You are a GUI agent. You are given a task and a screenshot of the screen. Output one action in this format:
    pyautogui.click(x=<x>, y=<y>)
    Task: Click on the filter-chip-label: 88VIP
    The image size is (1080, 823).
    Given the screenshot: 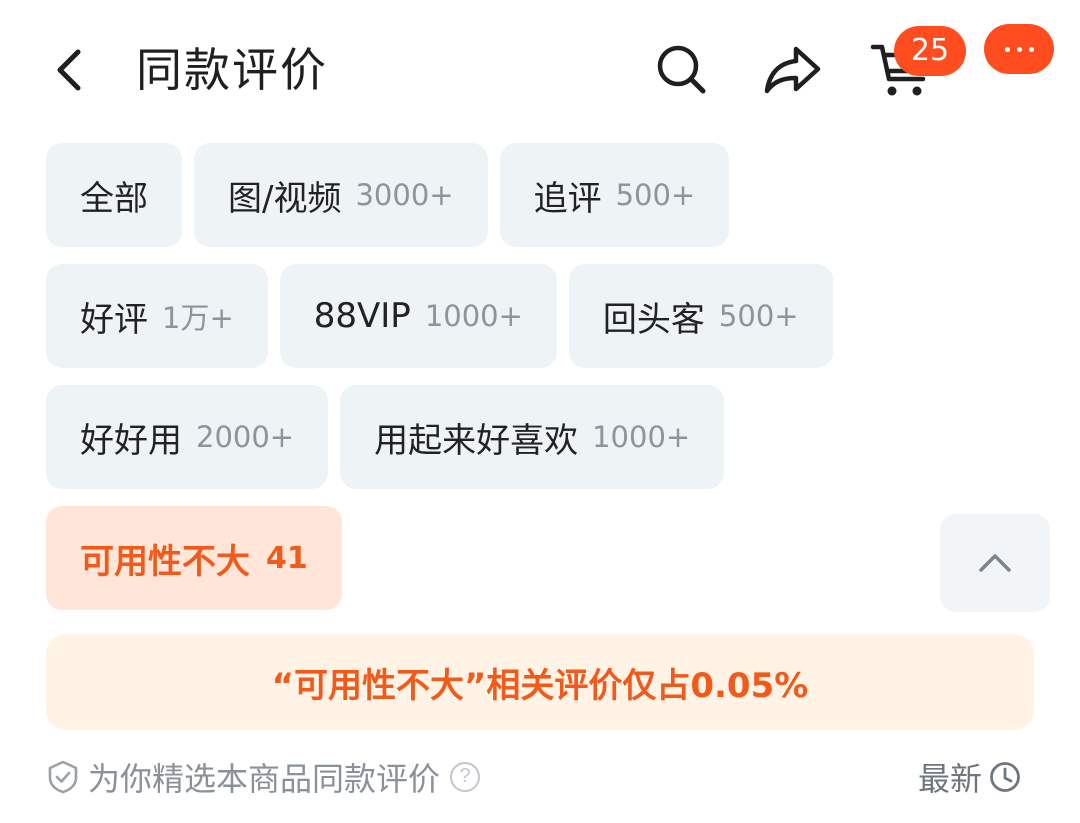 What is the action you would take?
    pyautogui.click(x=362, y=316)
    